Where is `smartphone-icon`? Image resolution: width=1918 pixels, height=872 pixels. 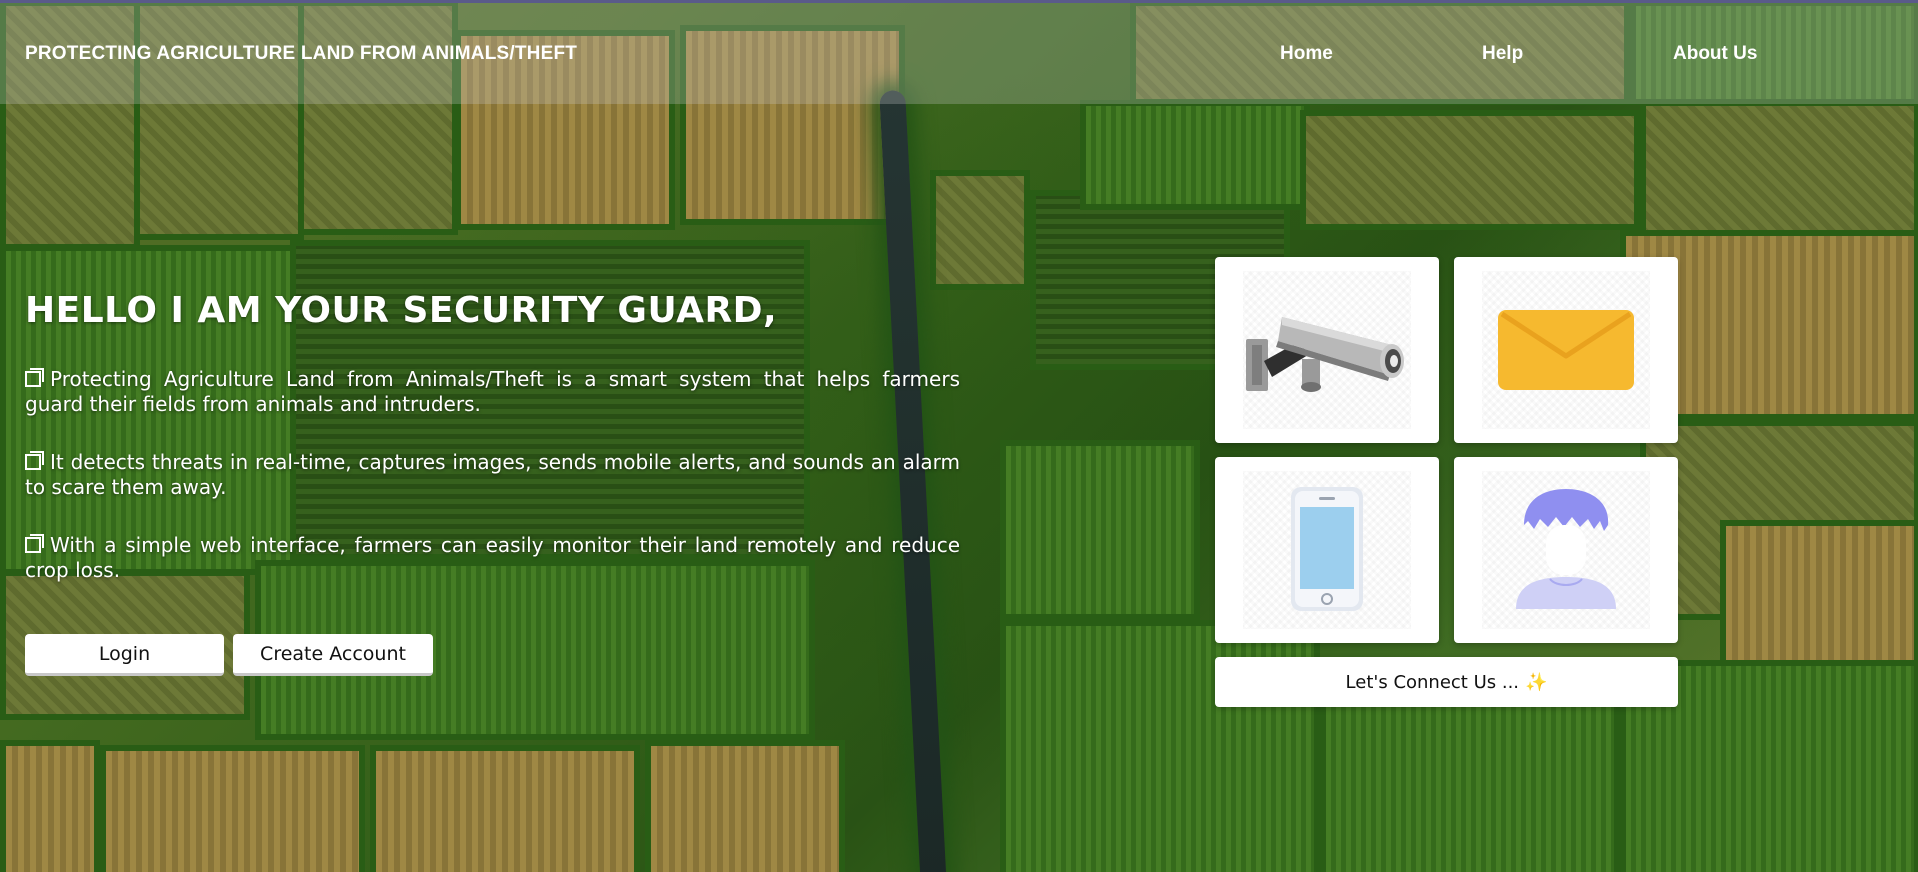
smartphone-icon is located at coordinates (1327, 549).